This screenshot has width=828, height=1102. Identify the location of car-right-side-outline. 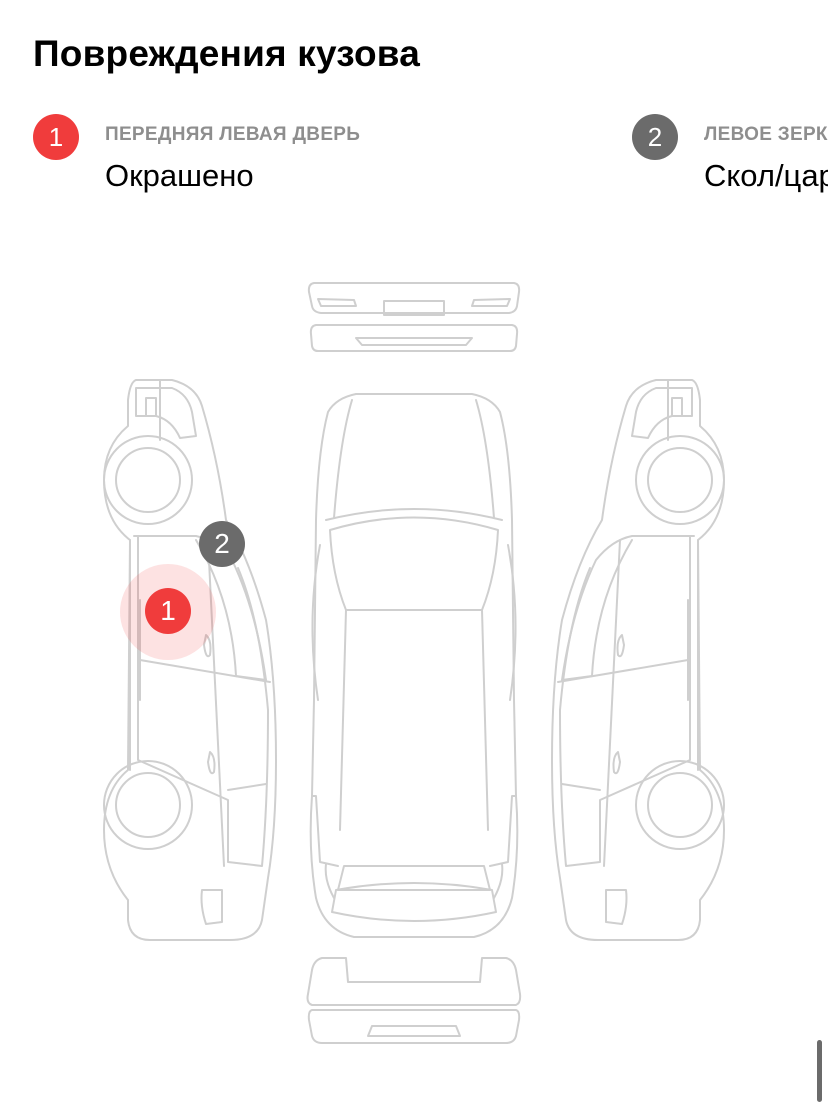
(638, 660).